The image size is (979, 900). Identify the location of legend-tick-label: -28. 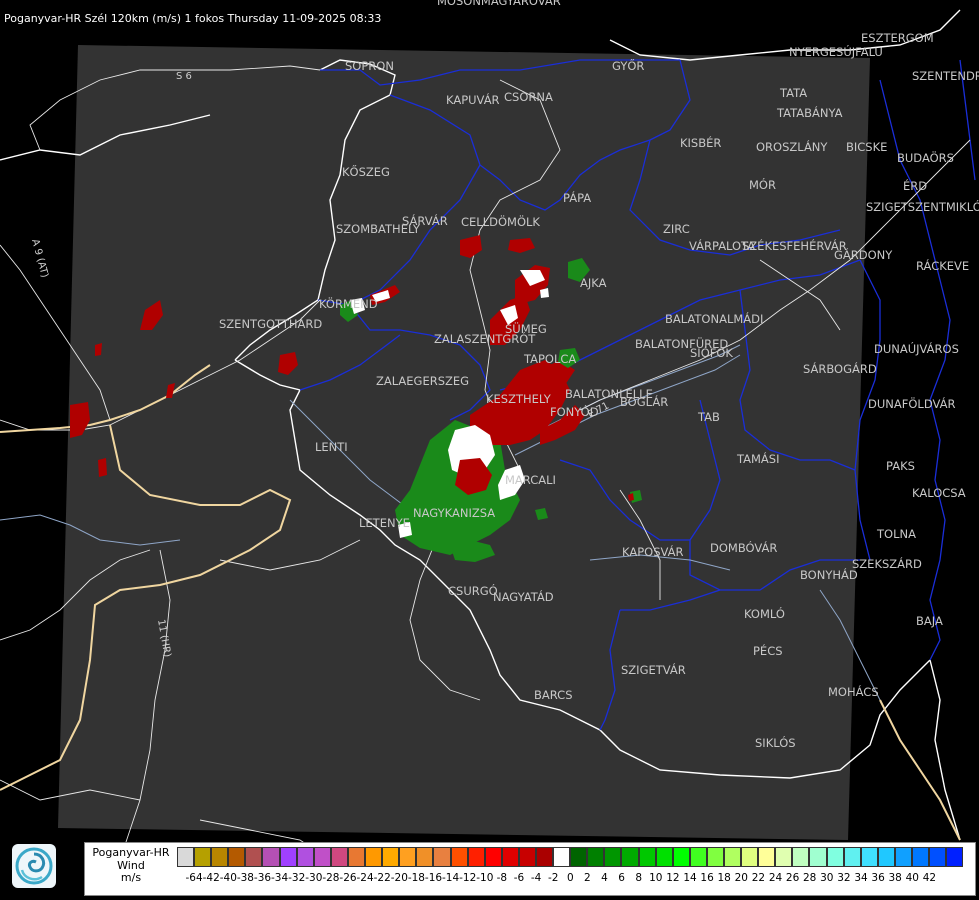
(331, 878).